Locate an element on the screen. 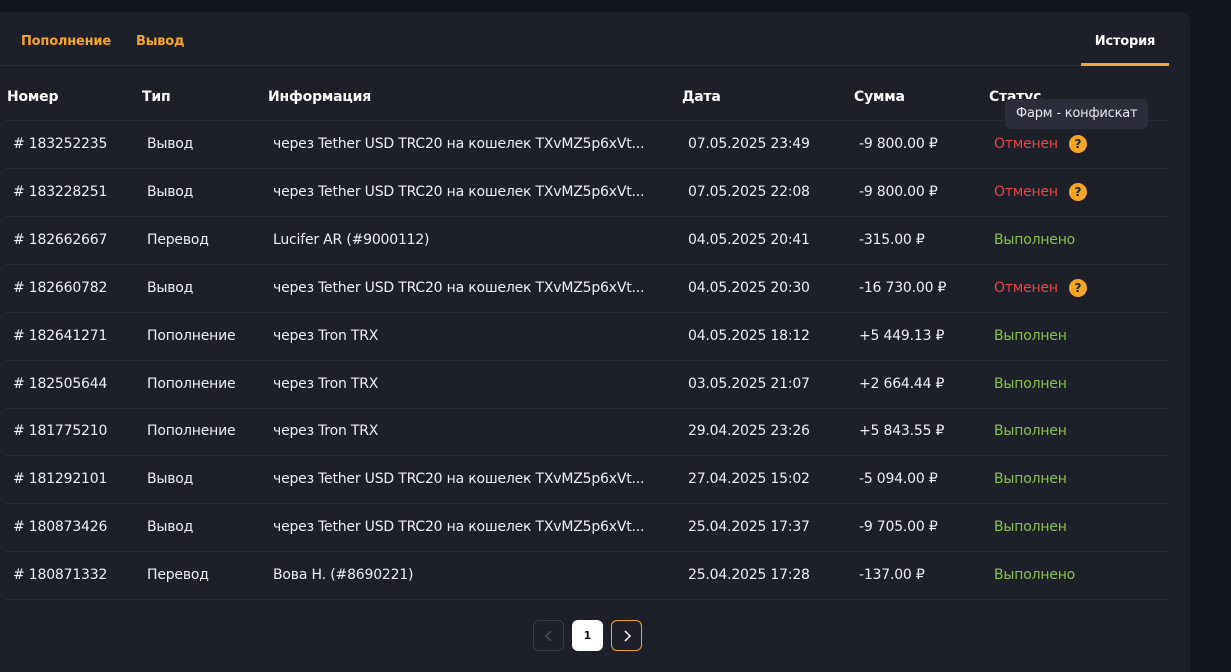 Image resolution: width=1231 pixels, height=672 pixels. transaction-info: Вова Н. (#8690221) is located at coordinates (343, 575).